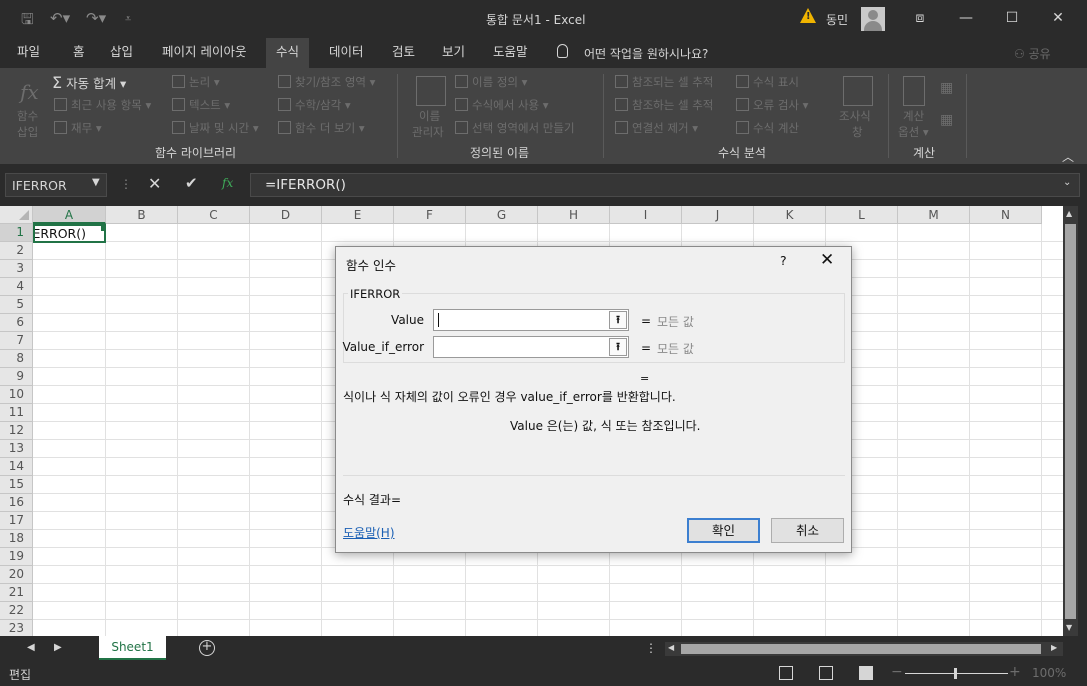 This screenshot has height=686, width=1087. Describe the element at coordinates (827, 260) in the screenshot. I see `dialog-close-button: ✕` at that location.